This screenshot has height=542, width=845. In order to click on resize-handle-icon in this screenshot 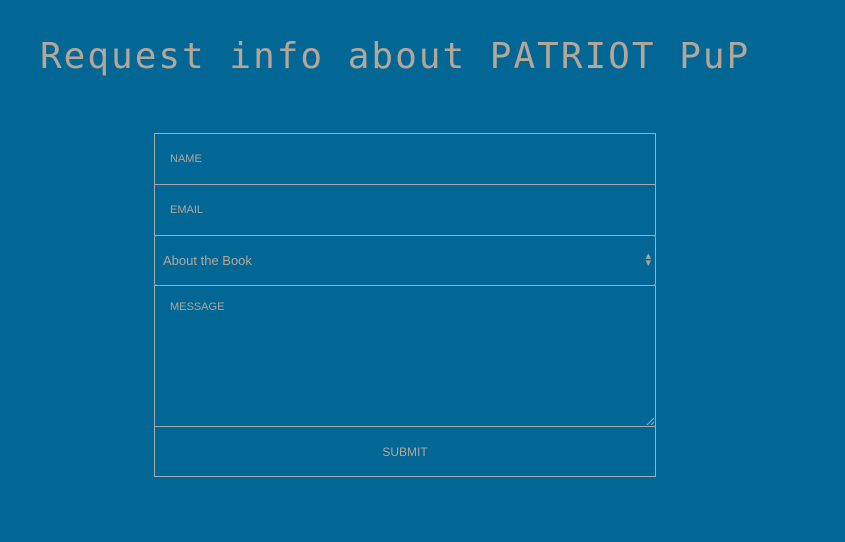, I will do `click(650, 421)`.